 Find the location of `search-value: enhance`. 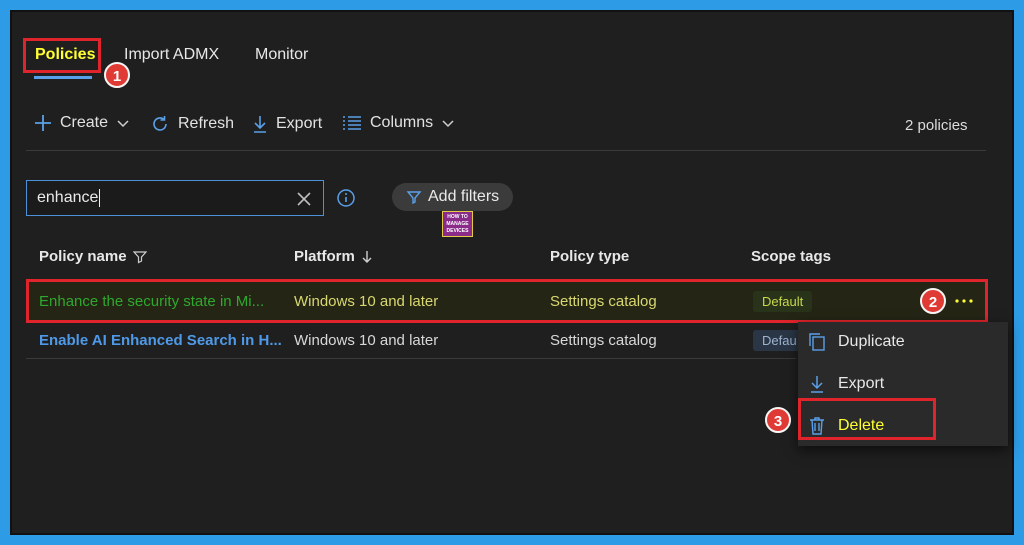

search-value: enhance is located at coordinates (68, 197).